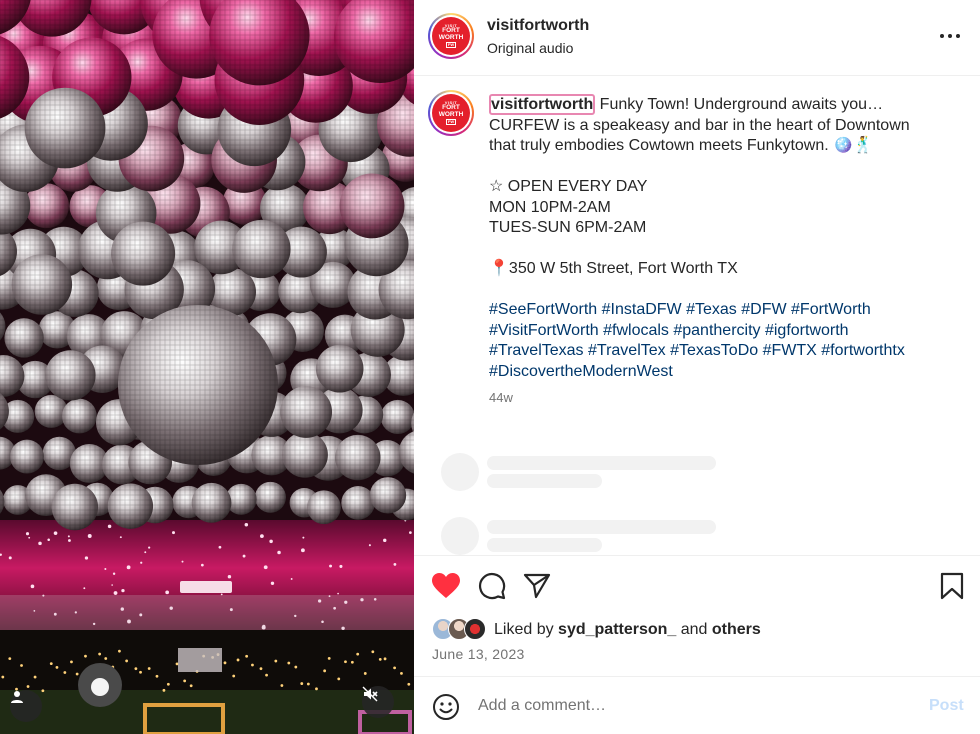 This screenshot has width=980, height=734. Describe the element at coordinates (568, 186) in the screenshot. I see `caption-line: ☆ OPEN EVERY DAY` at that location.